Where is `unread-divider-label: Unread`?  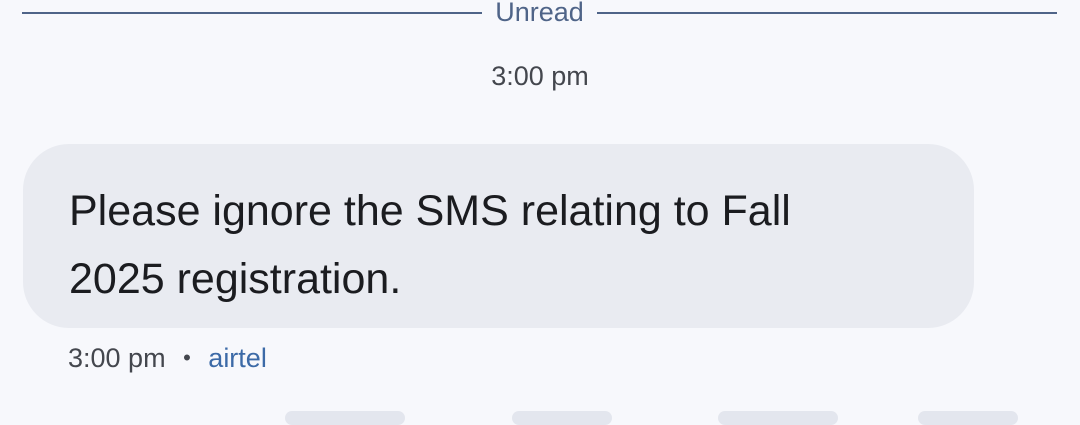 unread-divider-label: Unread is located at coordinates (539, 13).